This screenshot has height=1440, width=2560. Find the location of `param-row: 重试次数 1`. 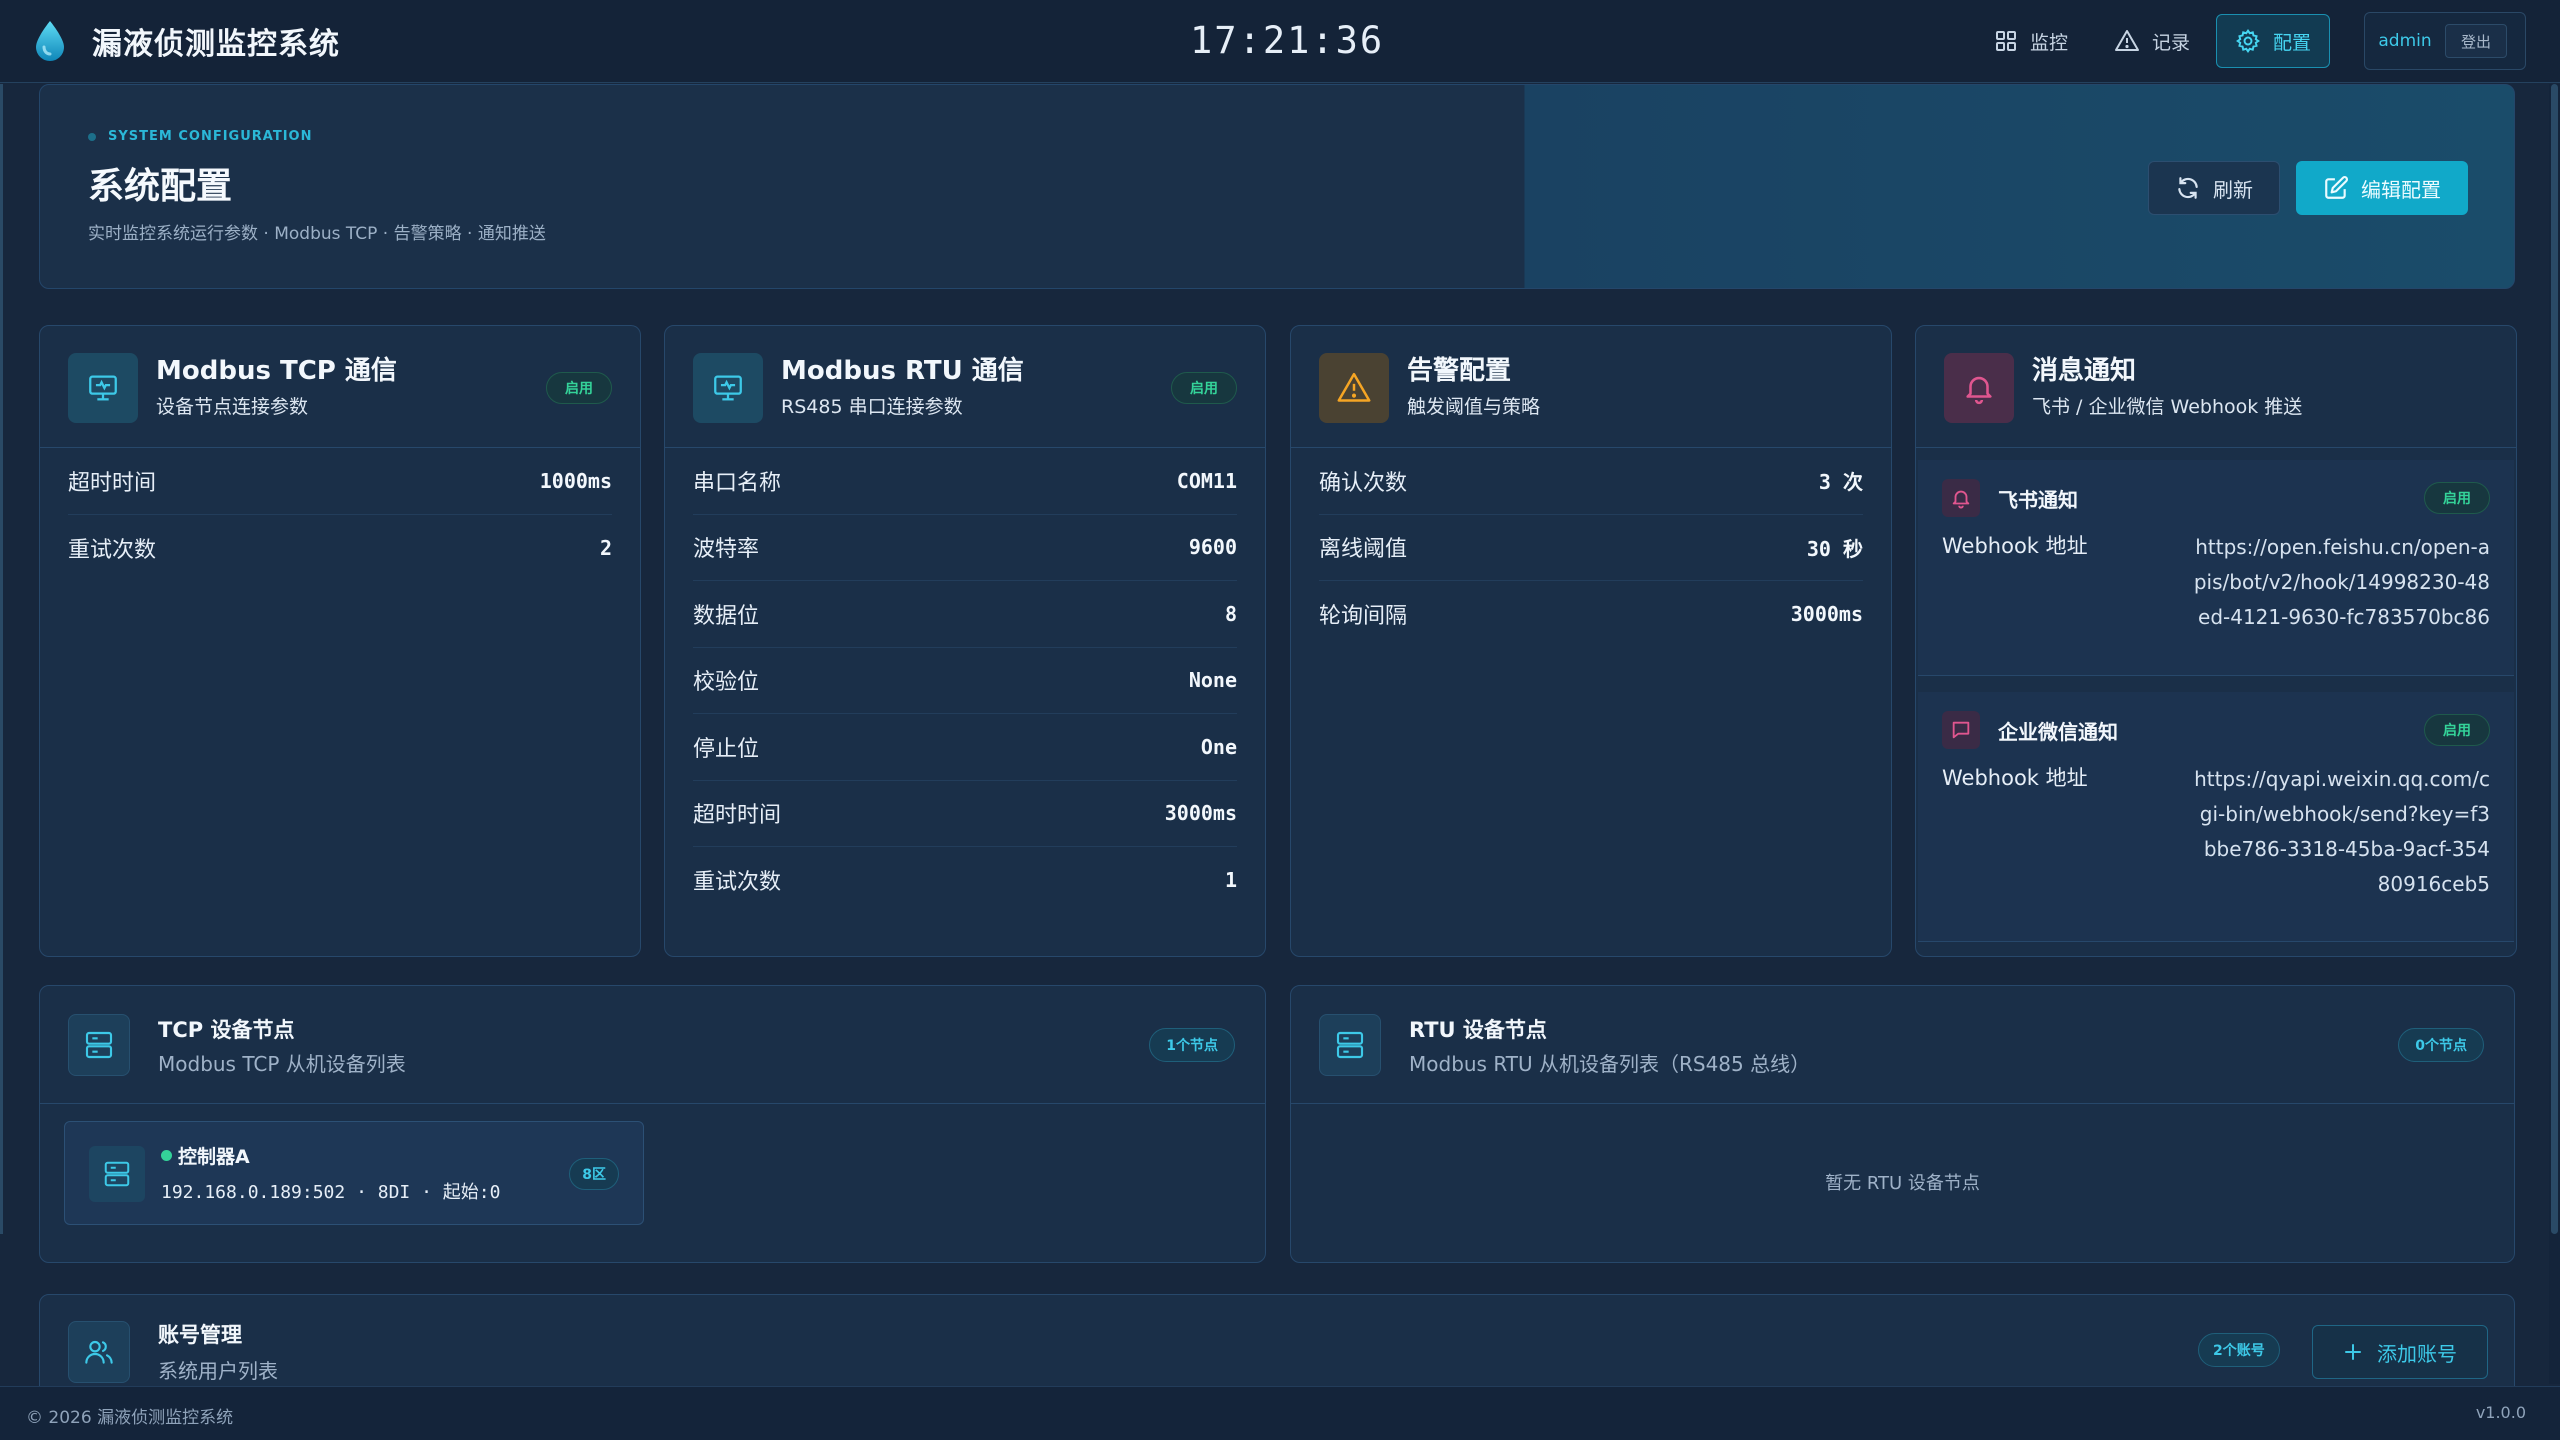

param-row: 重试次数 1 is located at coordinates (965, 880).